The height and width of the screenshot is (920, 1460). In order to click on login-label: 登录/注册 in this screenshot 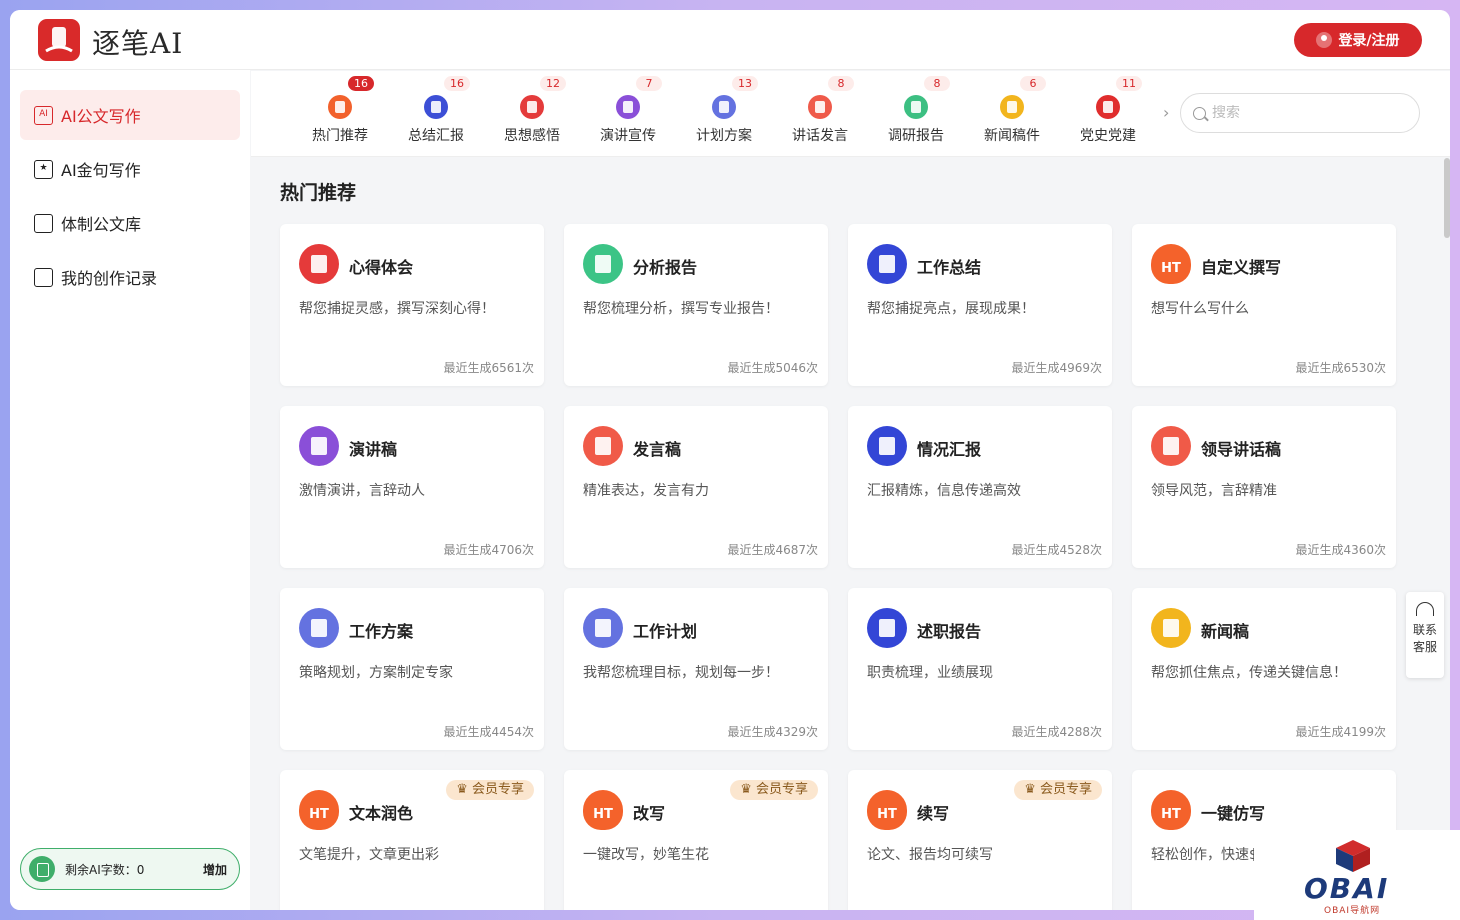, I will do `click(1369, 41)`.